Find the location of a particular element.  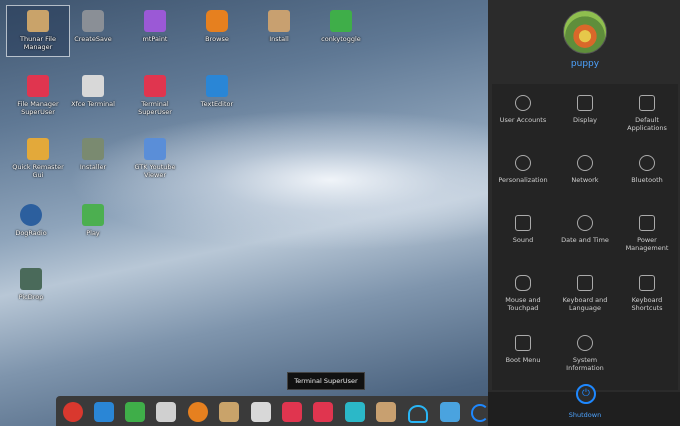

desktop-icon-label: Terminal SuperUser is located at coordinates (155, 108).